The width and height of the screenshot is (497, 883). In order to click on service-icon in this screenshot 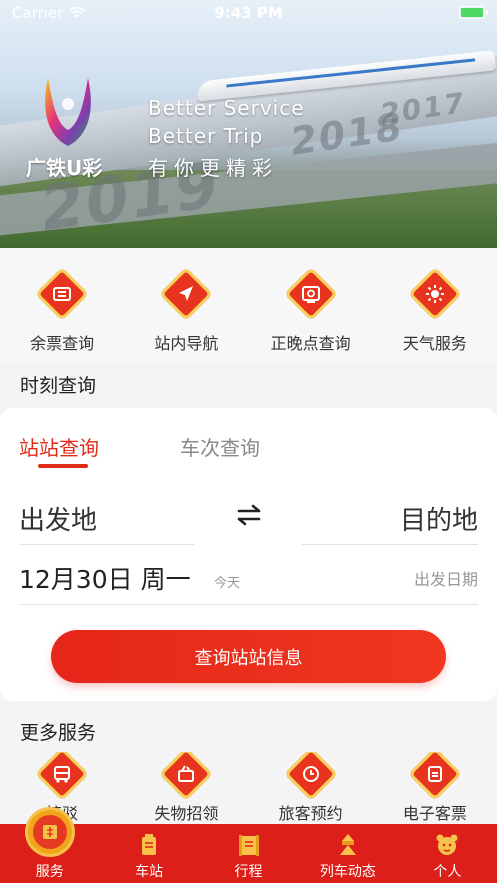, I will do `click(50, 832)`.